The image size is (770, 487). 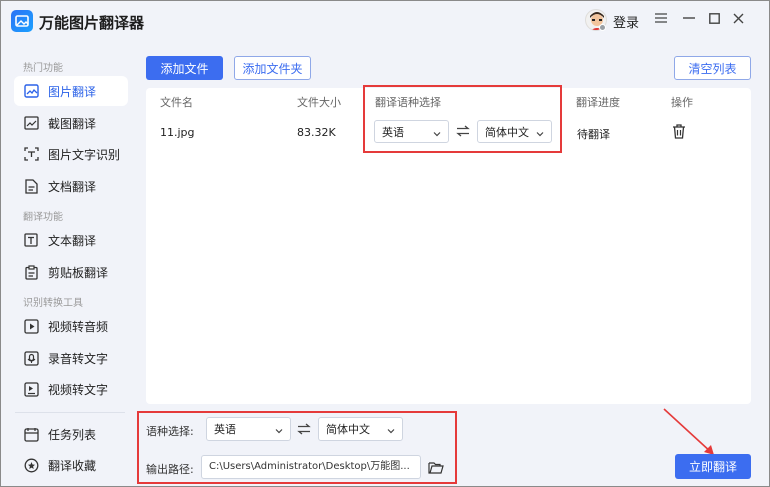 I want to click on sidebar-item-video-to-text: 视频转文字, so click(x=71, y=389).